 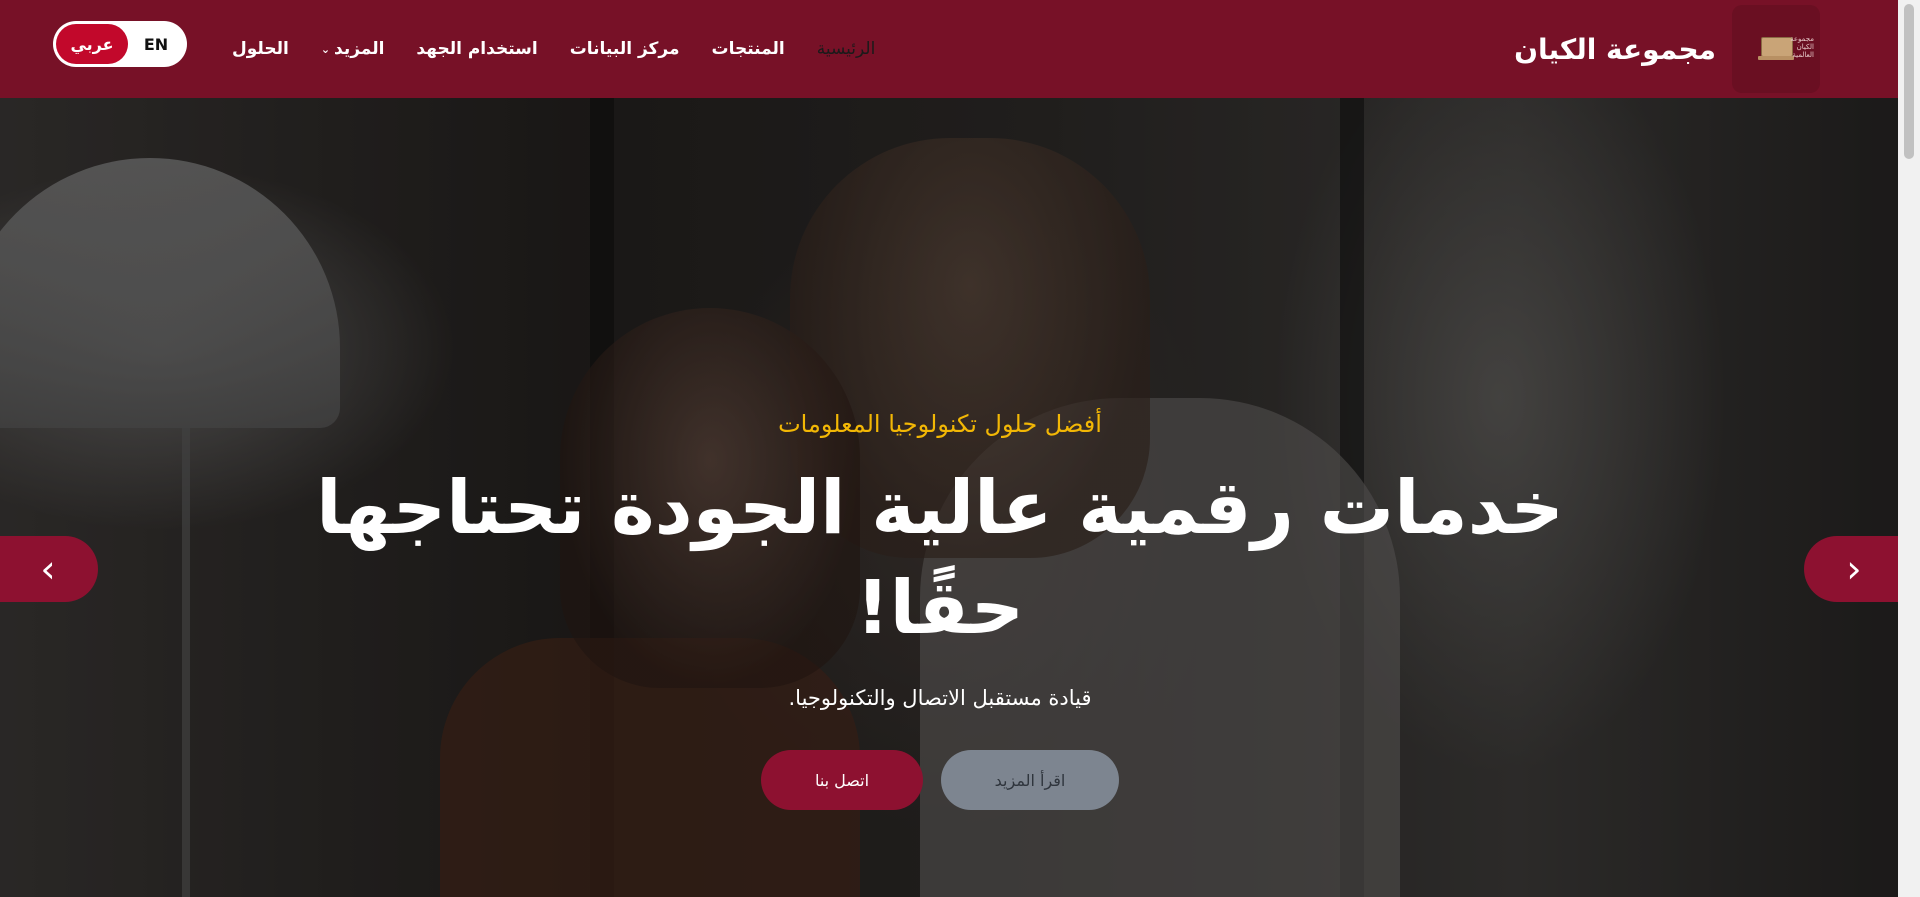 I want to click on chevron-left-icon: ‹, so click(x=48, y=569).